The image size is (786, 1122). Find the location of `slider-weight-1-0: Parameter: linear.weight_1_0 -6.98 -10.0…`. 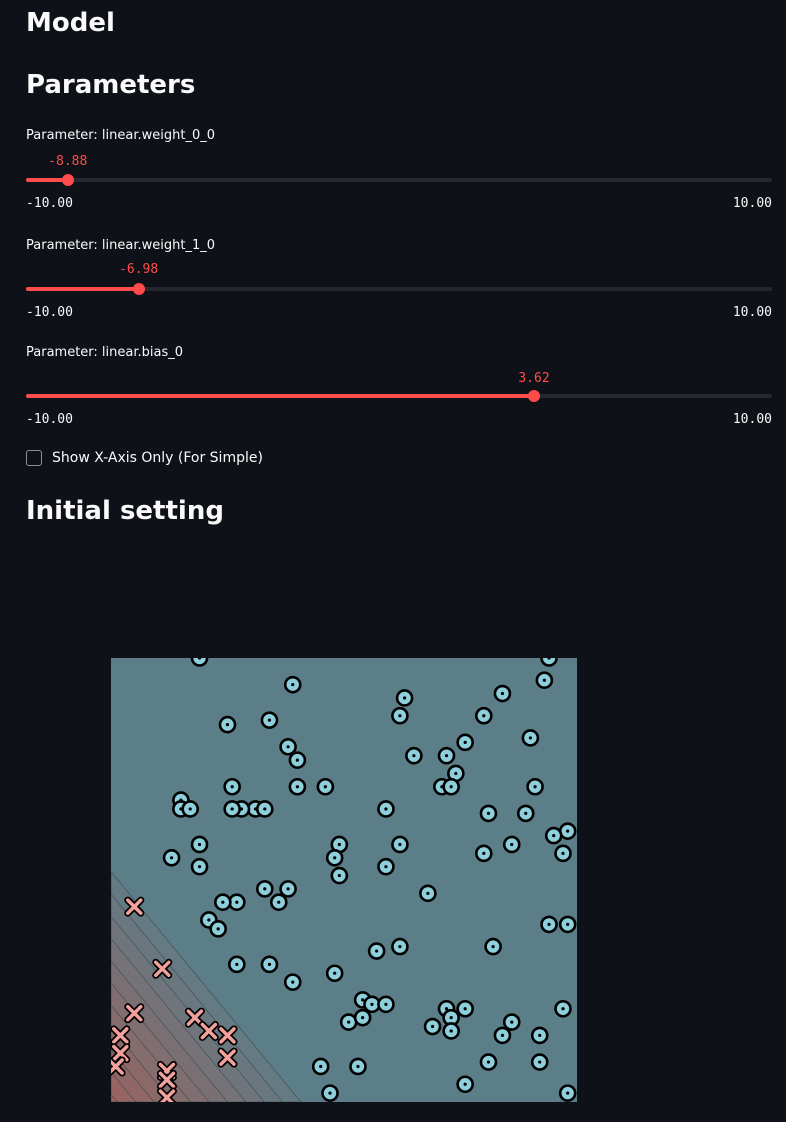

slider-weight-1-0: Parameter: linear.weight_1_0 -6.98 -10.0… is located at coordinates (399, 280).